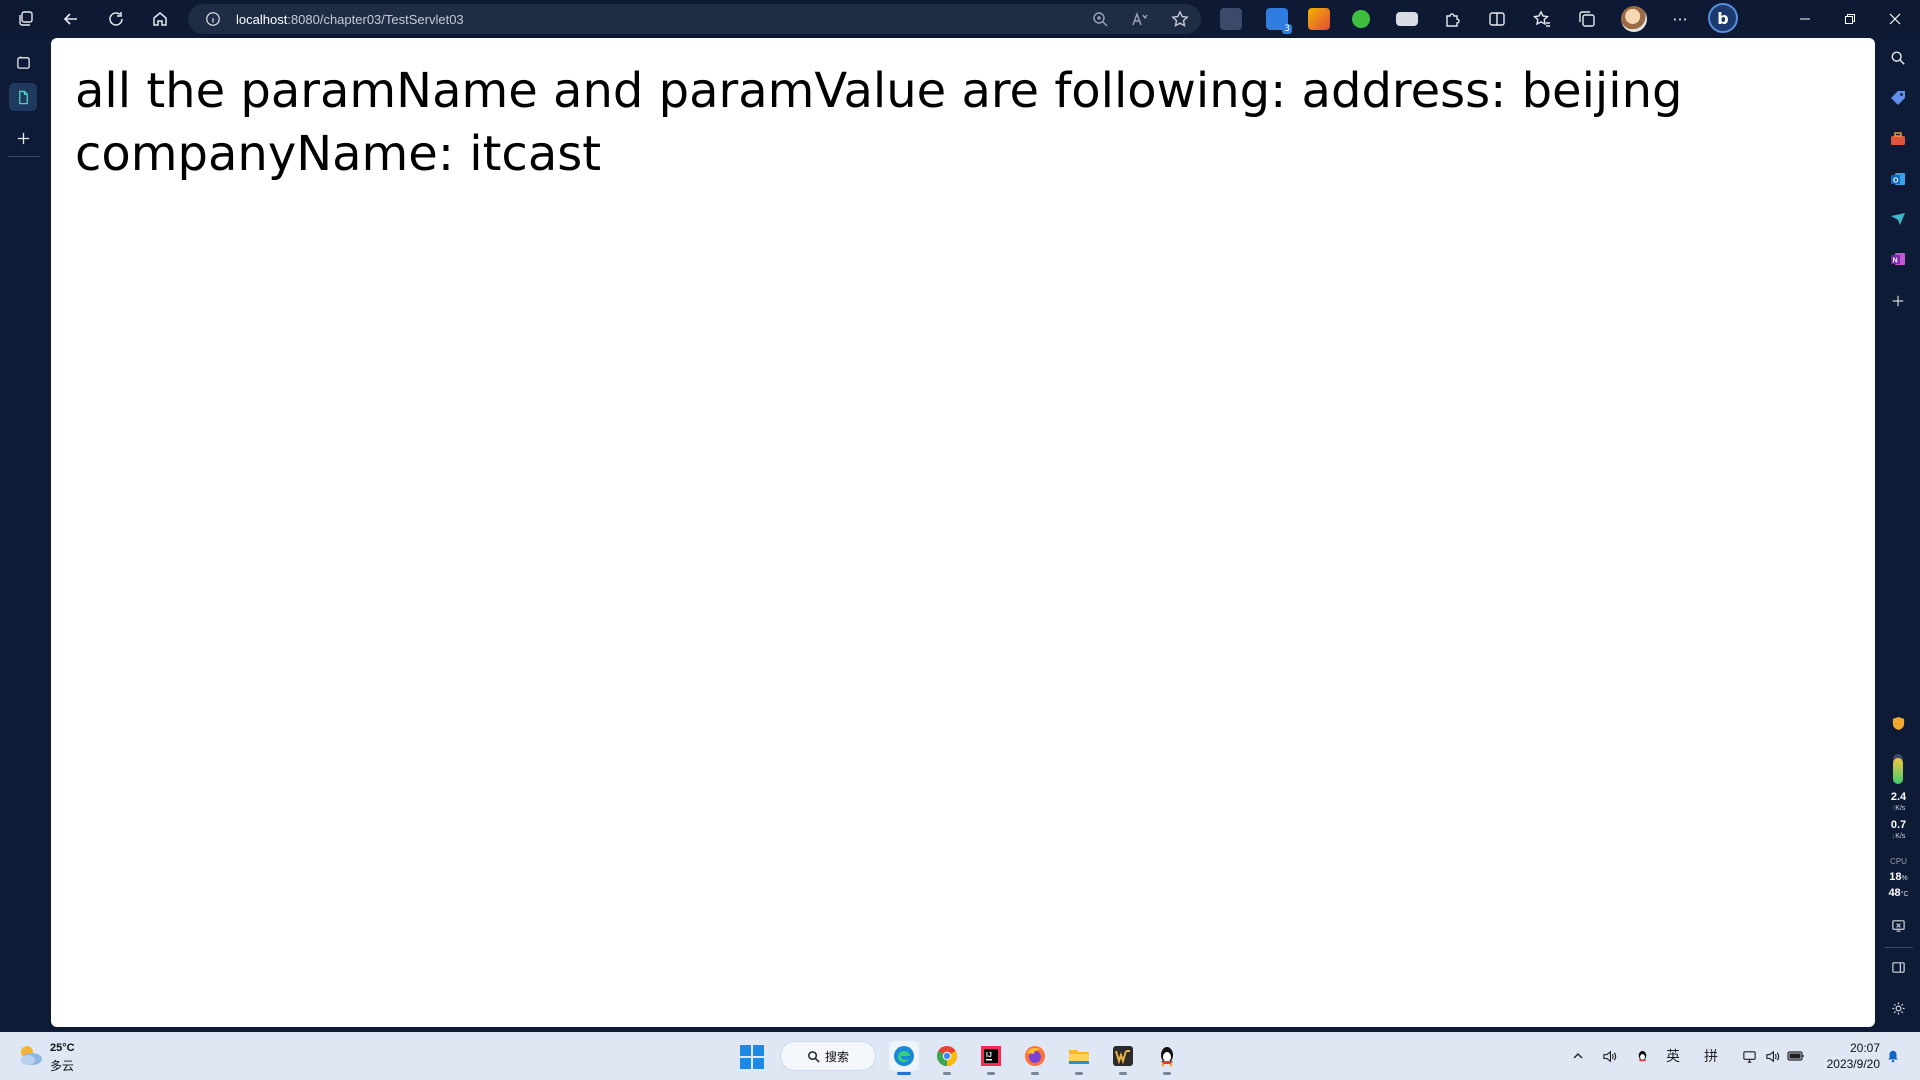 This screenshot has height=1080, width=1920. I want to click on favorites-icon, so click(1542, 19).